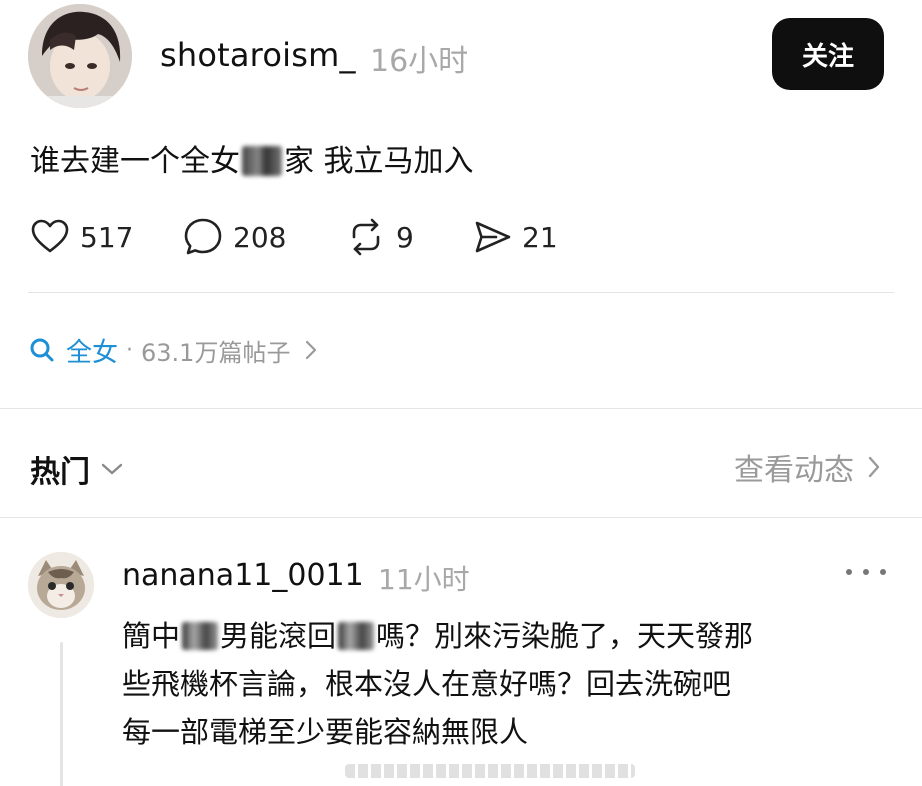  I want to click on more-options-button, so click(866, 572).